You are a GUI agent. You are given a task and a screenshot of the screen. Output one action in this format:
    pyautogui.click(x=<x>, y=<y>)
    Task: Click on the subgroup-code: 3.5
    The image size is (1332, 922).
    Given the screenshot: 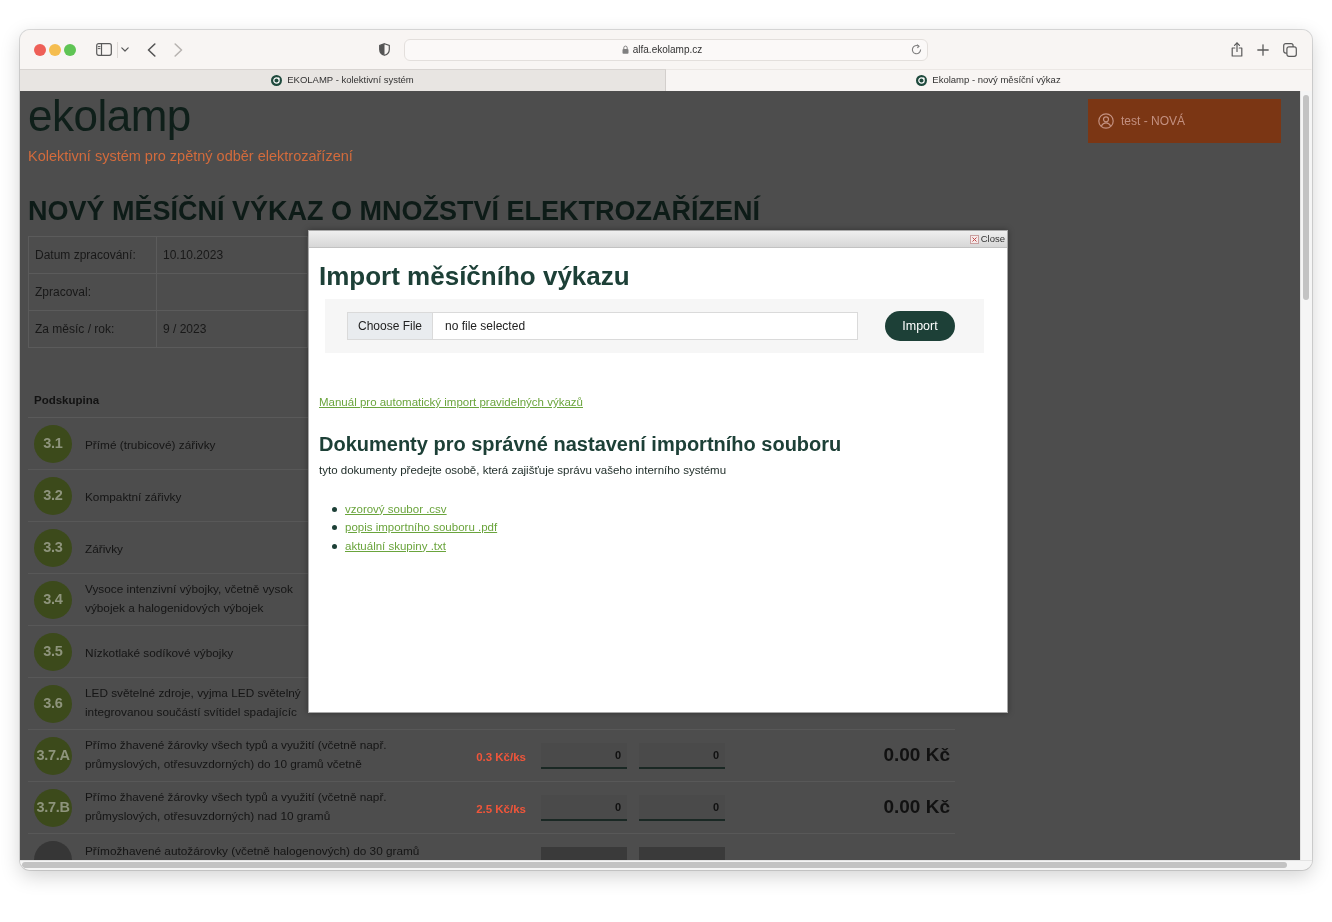 What is the action you would take?
    pyautogui.click(x=53, y=651)
    